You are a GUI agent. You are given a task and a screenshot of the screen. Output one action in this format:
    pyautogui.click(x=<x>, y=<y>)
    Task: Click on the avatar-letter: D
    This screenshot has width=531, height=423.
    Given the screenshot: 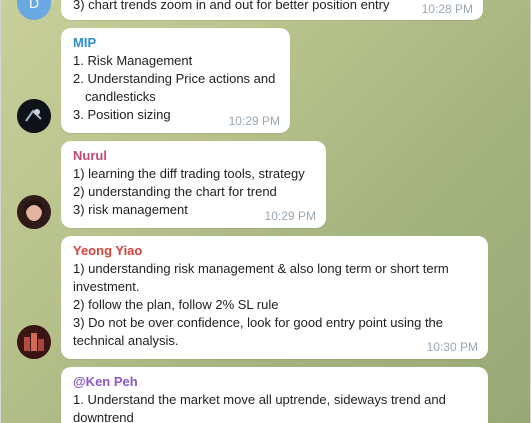 What is the action you would take?
    pyautogui.click(x=34, y=5)
    